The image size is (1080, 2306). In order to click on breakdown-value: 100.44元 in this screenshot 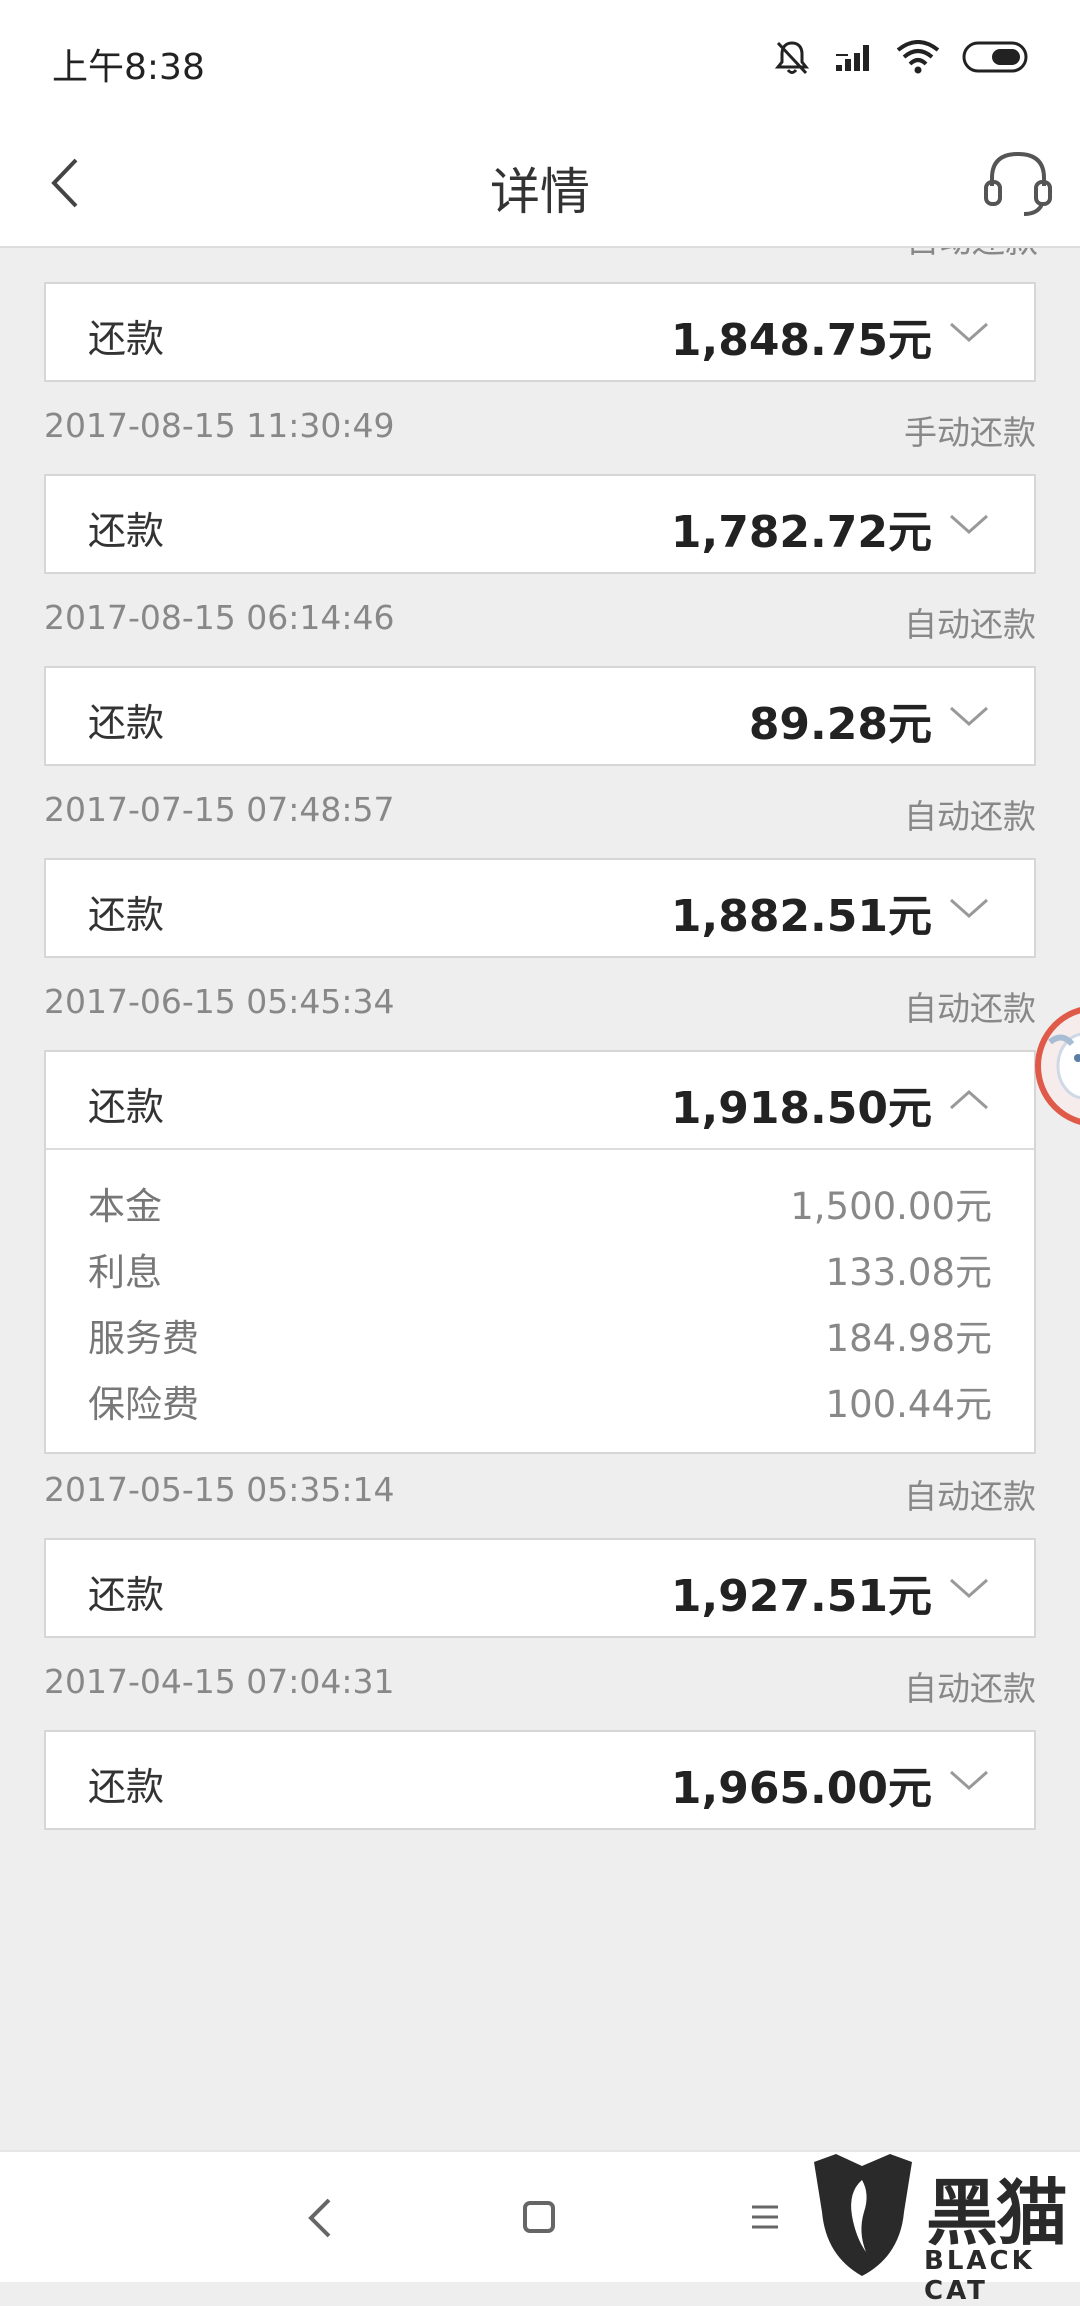, I will do `click(908, 1404)`.